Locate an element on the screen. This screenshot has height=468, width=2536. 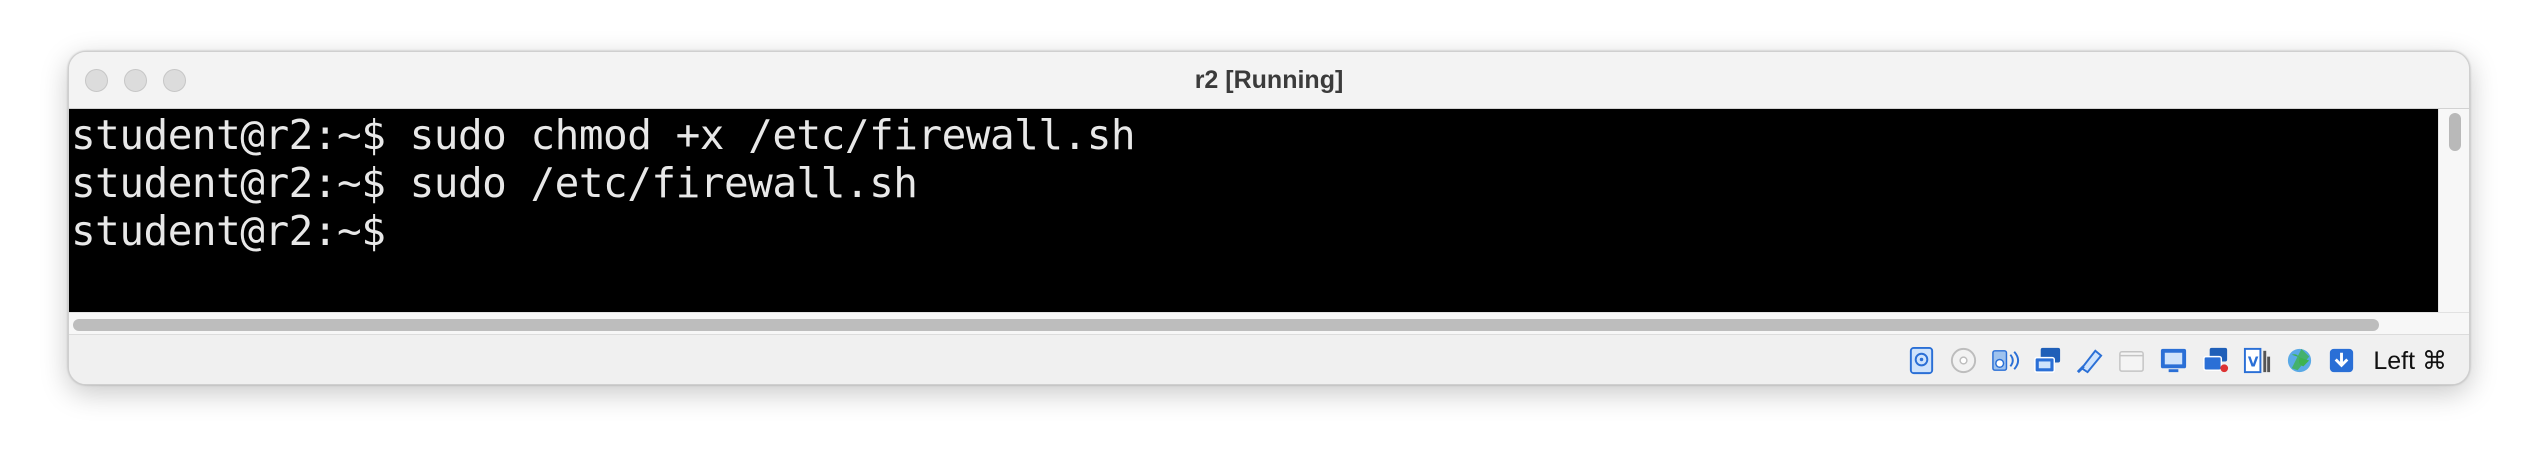
display-icon is located at coordinates (2173, 360).